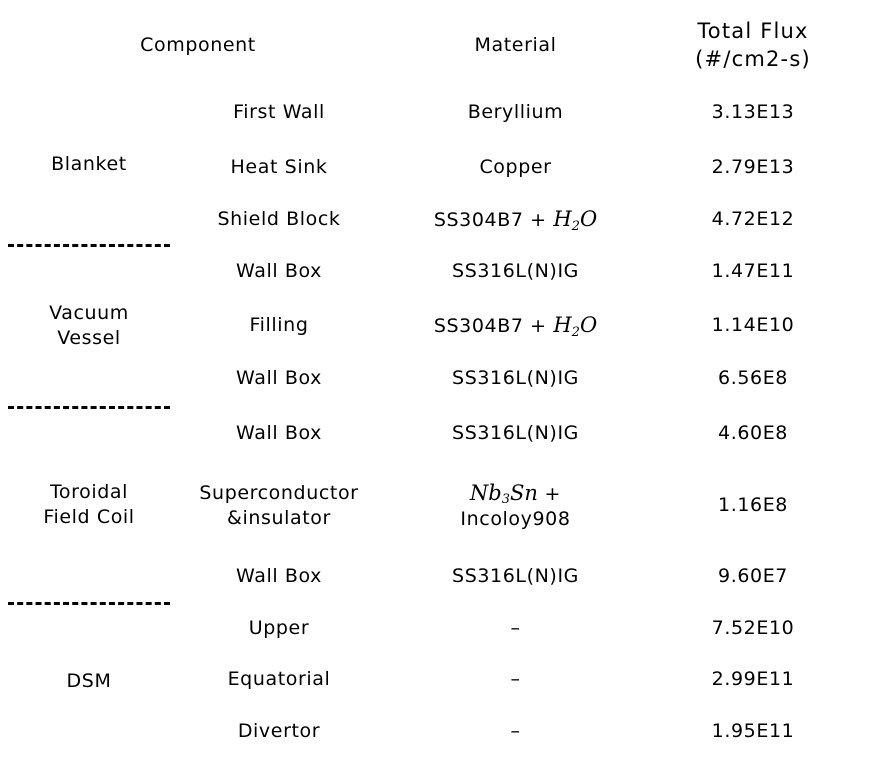 The height and width of the screenshot is (762, 871). Describe the element at coordinates (549, 493) in the screenshot. I see `material-plus: +` at that location.